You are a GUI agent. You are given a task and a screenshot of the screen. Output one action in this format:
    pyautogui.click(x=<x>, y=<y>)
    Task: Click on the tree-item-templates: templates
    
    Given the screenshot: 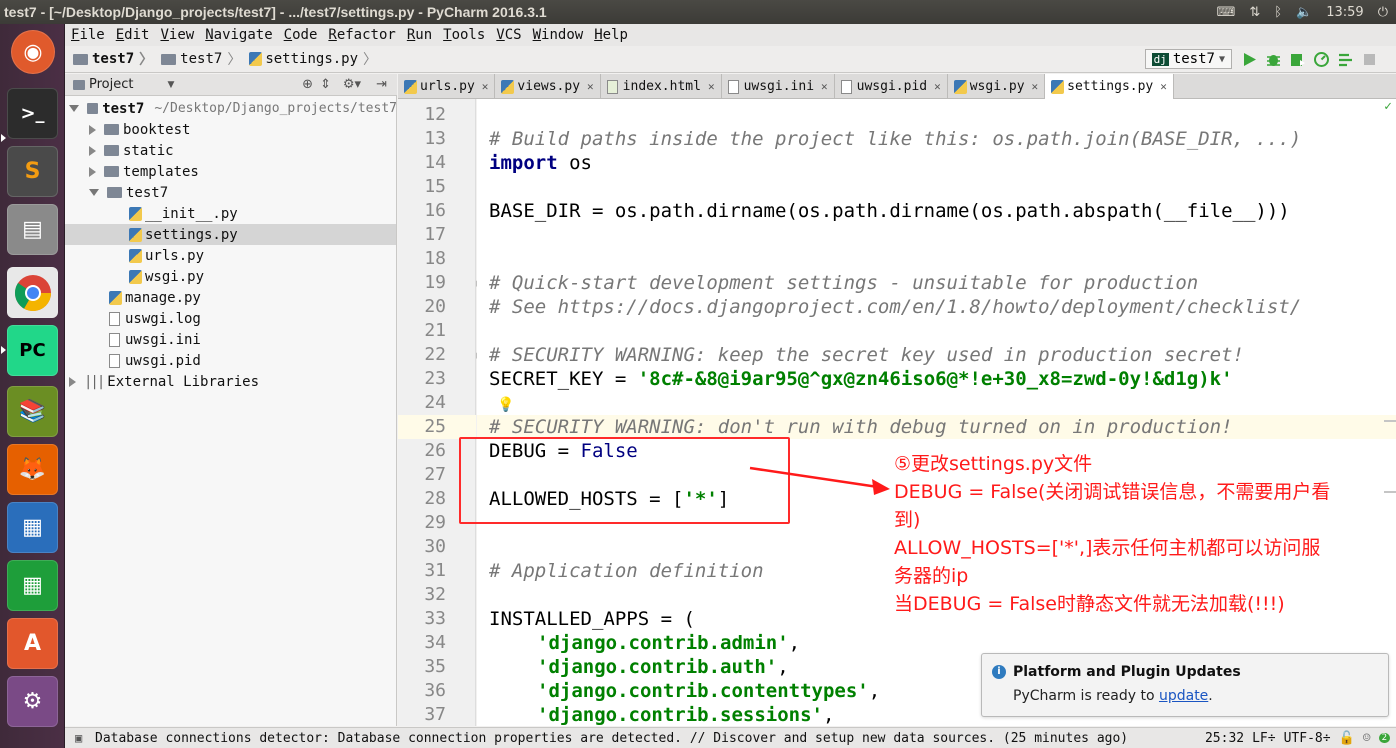 What is the action you would take?
    pyautogui.click(x=144, y=171)
    